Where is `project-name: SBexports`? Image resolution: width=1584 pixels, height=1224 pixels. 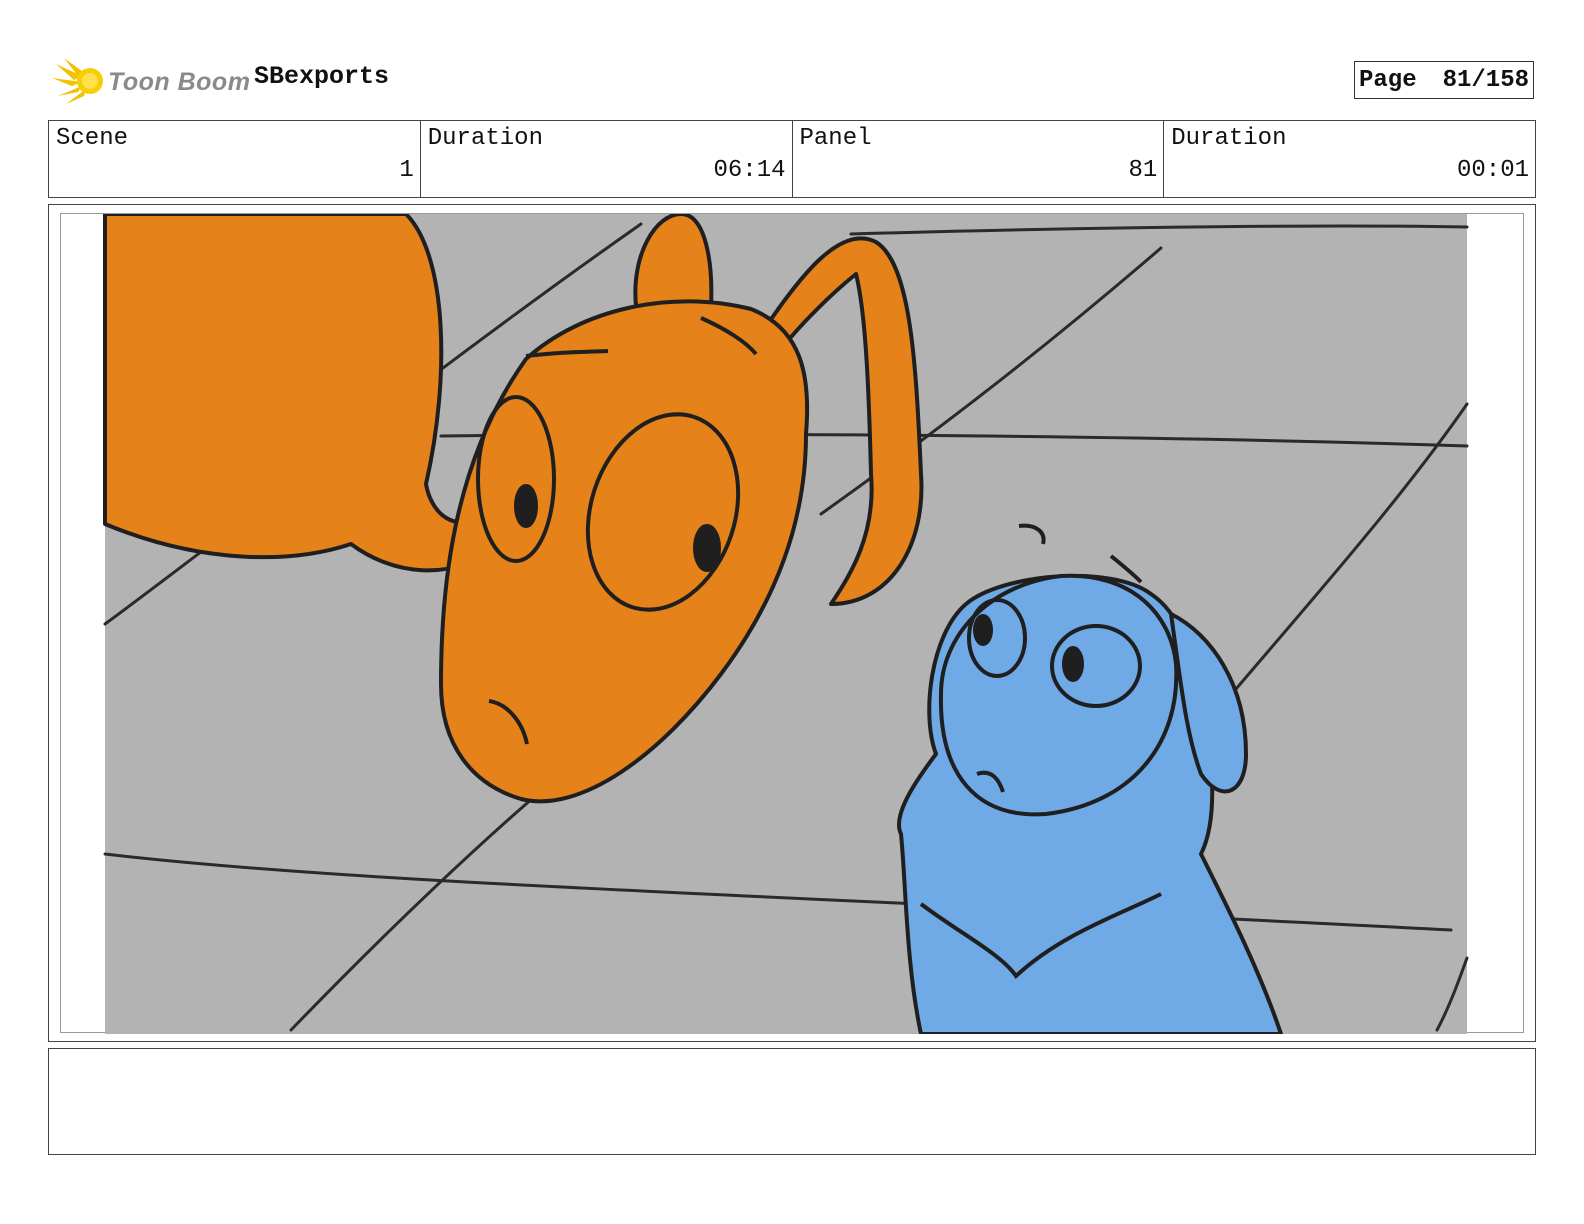 project-name: SBexports is located at coordinates (322, 76).